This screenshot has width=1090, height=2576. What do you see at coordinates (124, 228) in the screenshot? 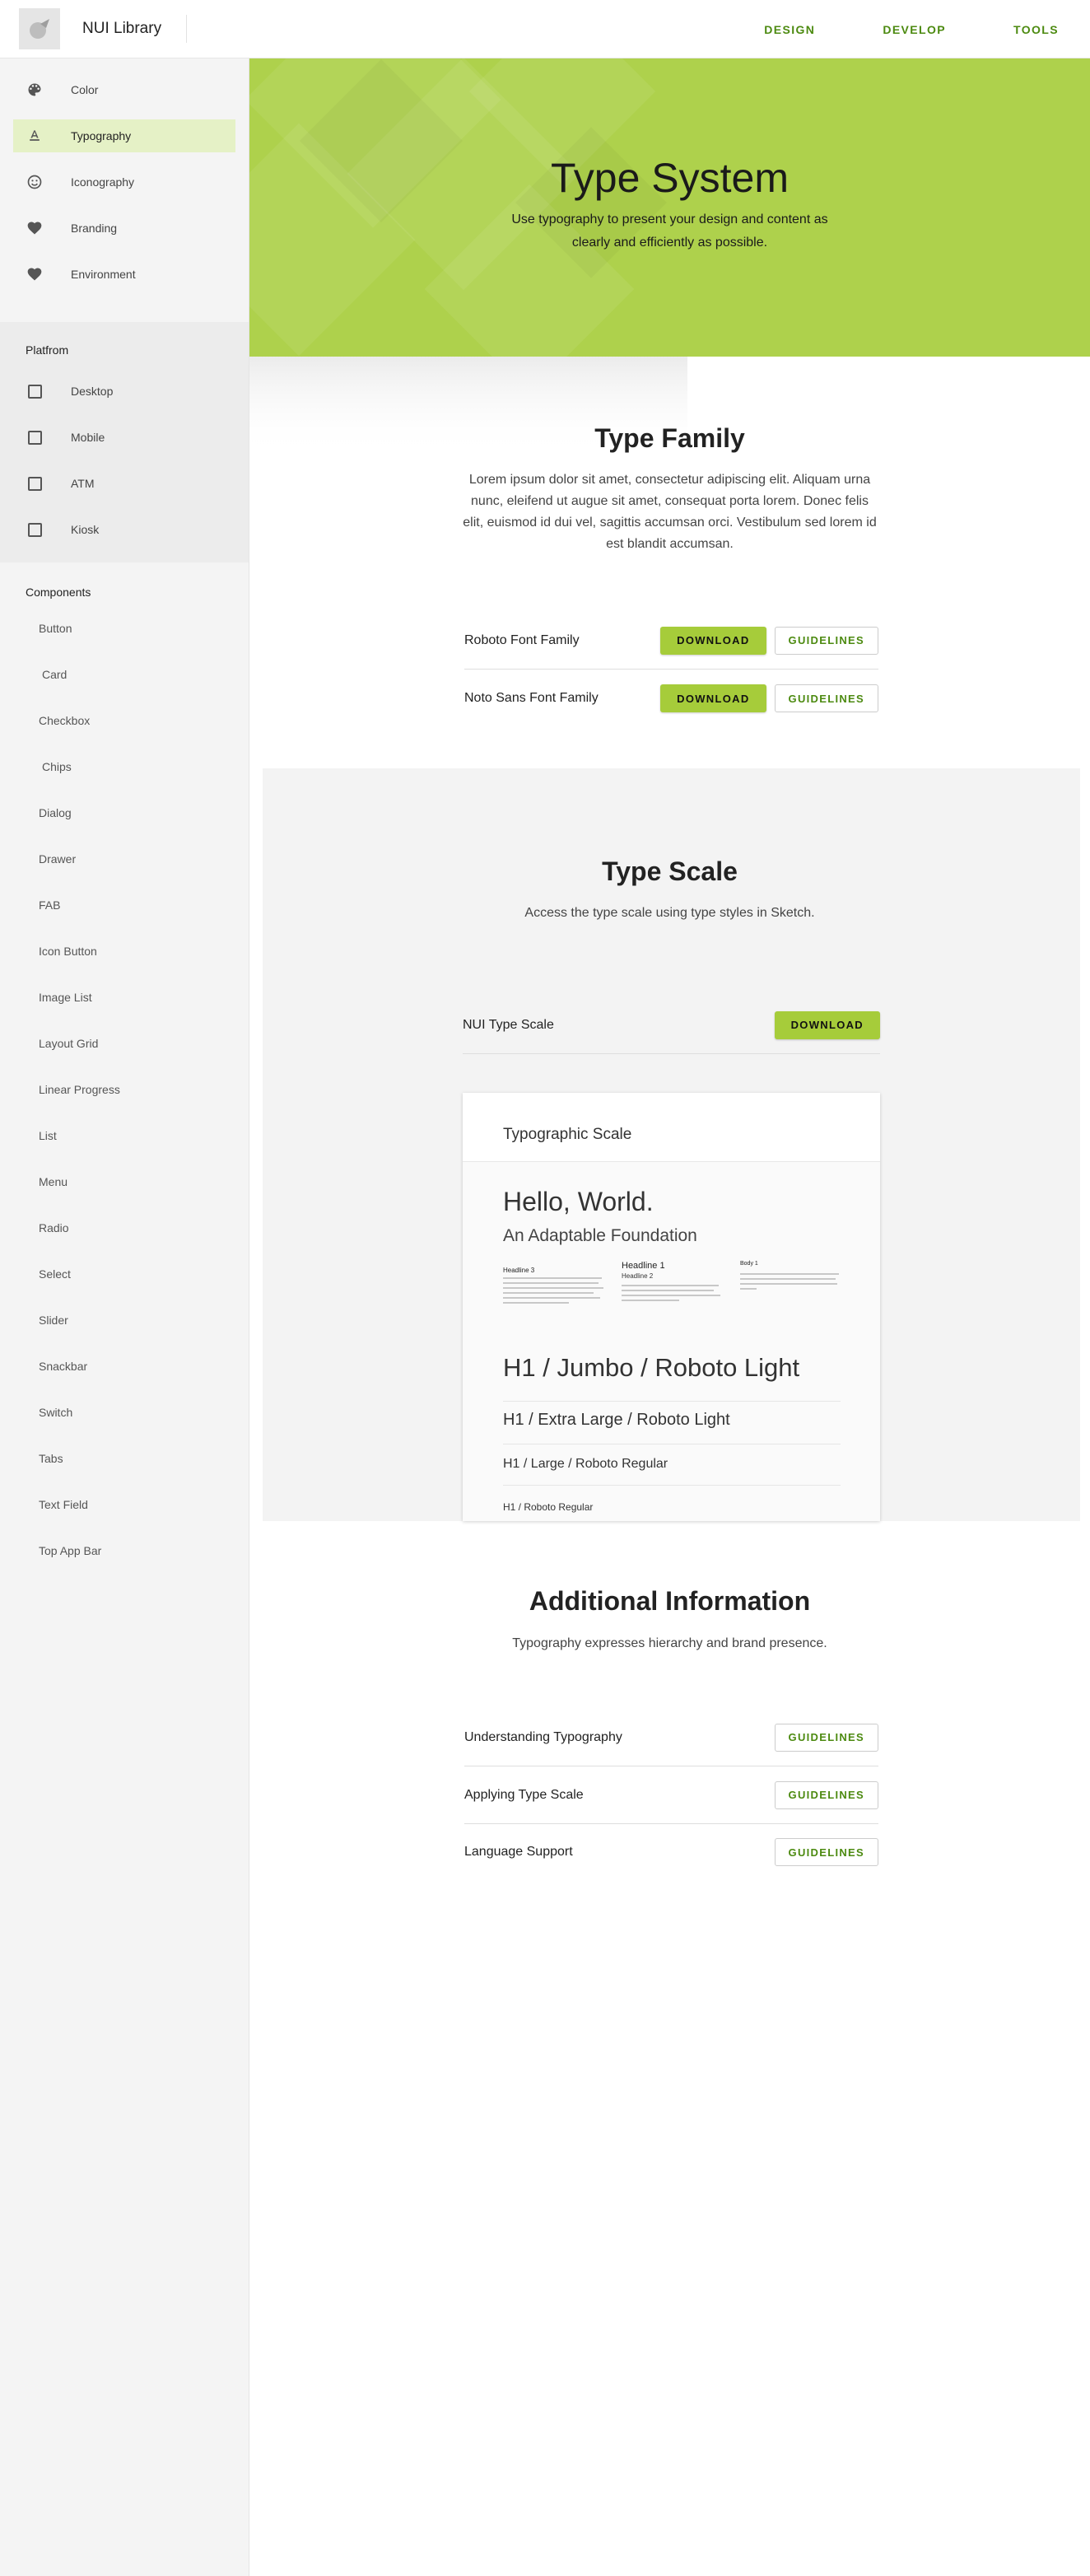
I see `sidebar-item-branding: Branding` at bounding box center [124, 228].